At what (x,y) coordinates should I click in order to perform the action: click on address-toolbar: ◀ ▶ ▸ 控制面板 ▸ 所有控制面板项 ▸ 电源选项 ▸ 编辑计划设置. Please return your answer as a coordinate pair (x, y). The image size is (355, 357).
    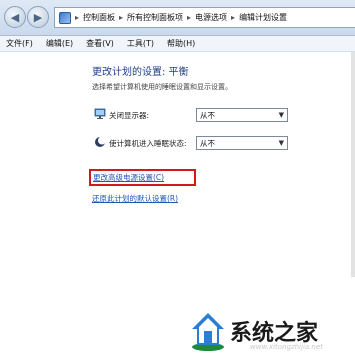
    Looking at the image, I should click on (177, 18).